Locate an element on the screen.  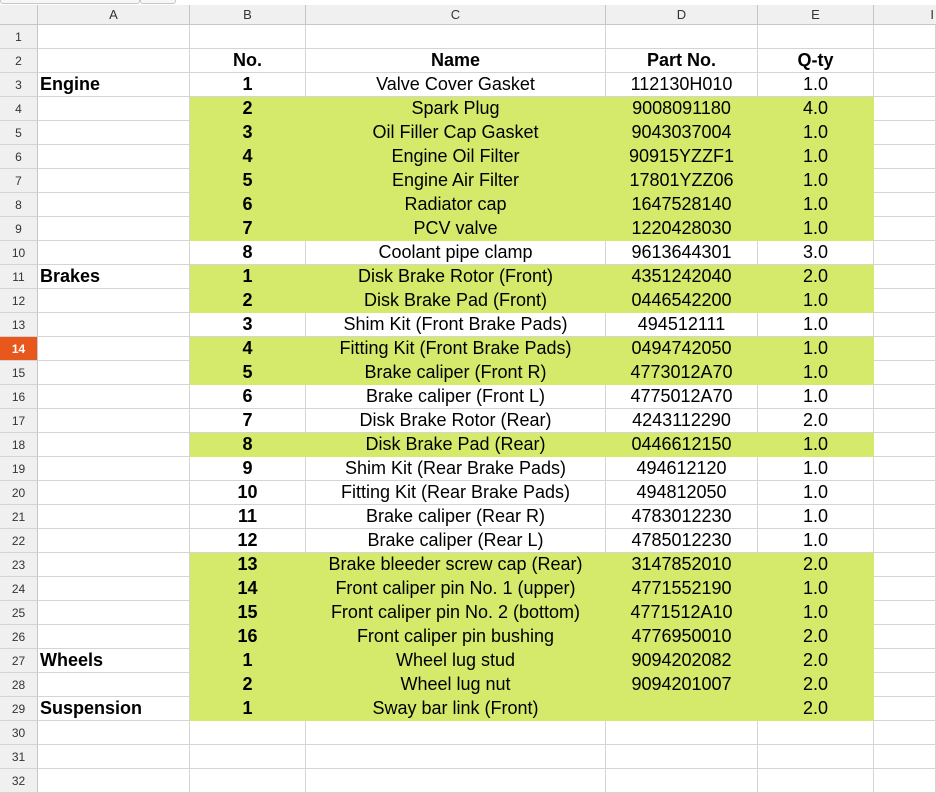
row-header: 24 is located at coordinates (19, 589).